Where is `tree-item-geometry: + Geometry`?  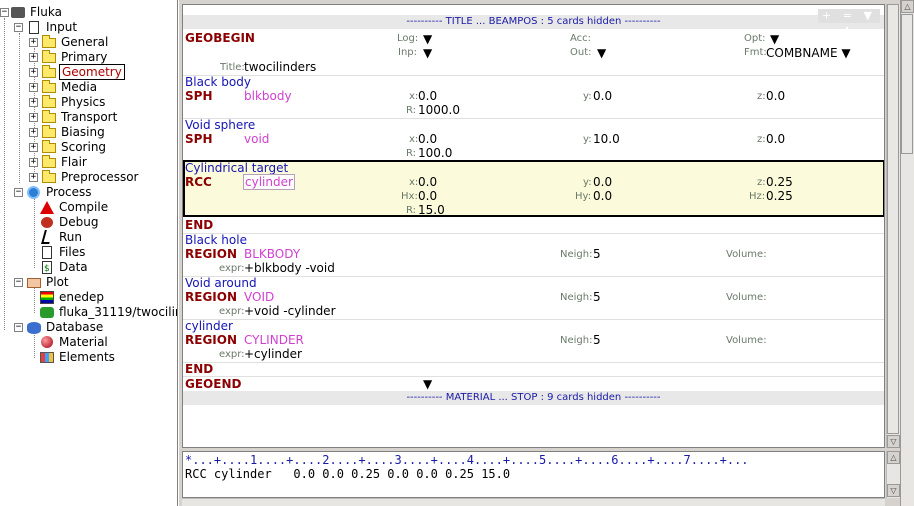
tree-item-geometry: + Geometry is located at coordinates (77, 72).